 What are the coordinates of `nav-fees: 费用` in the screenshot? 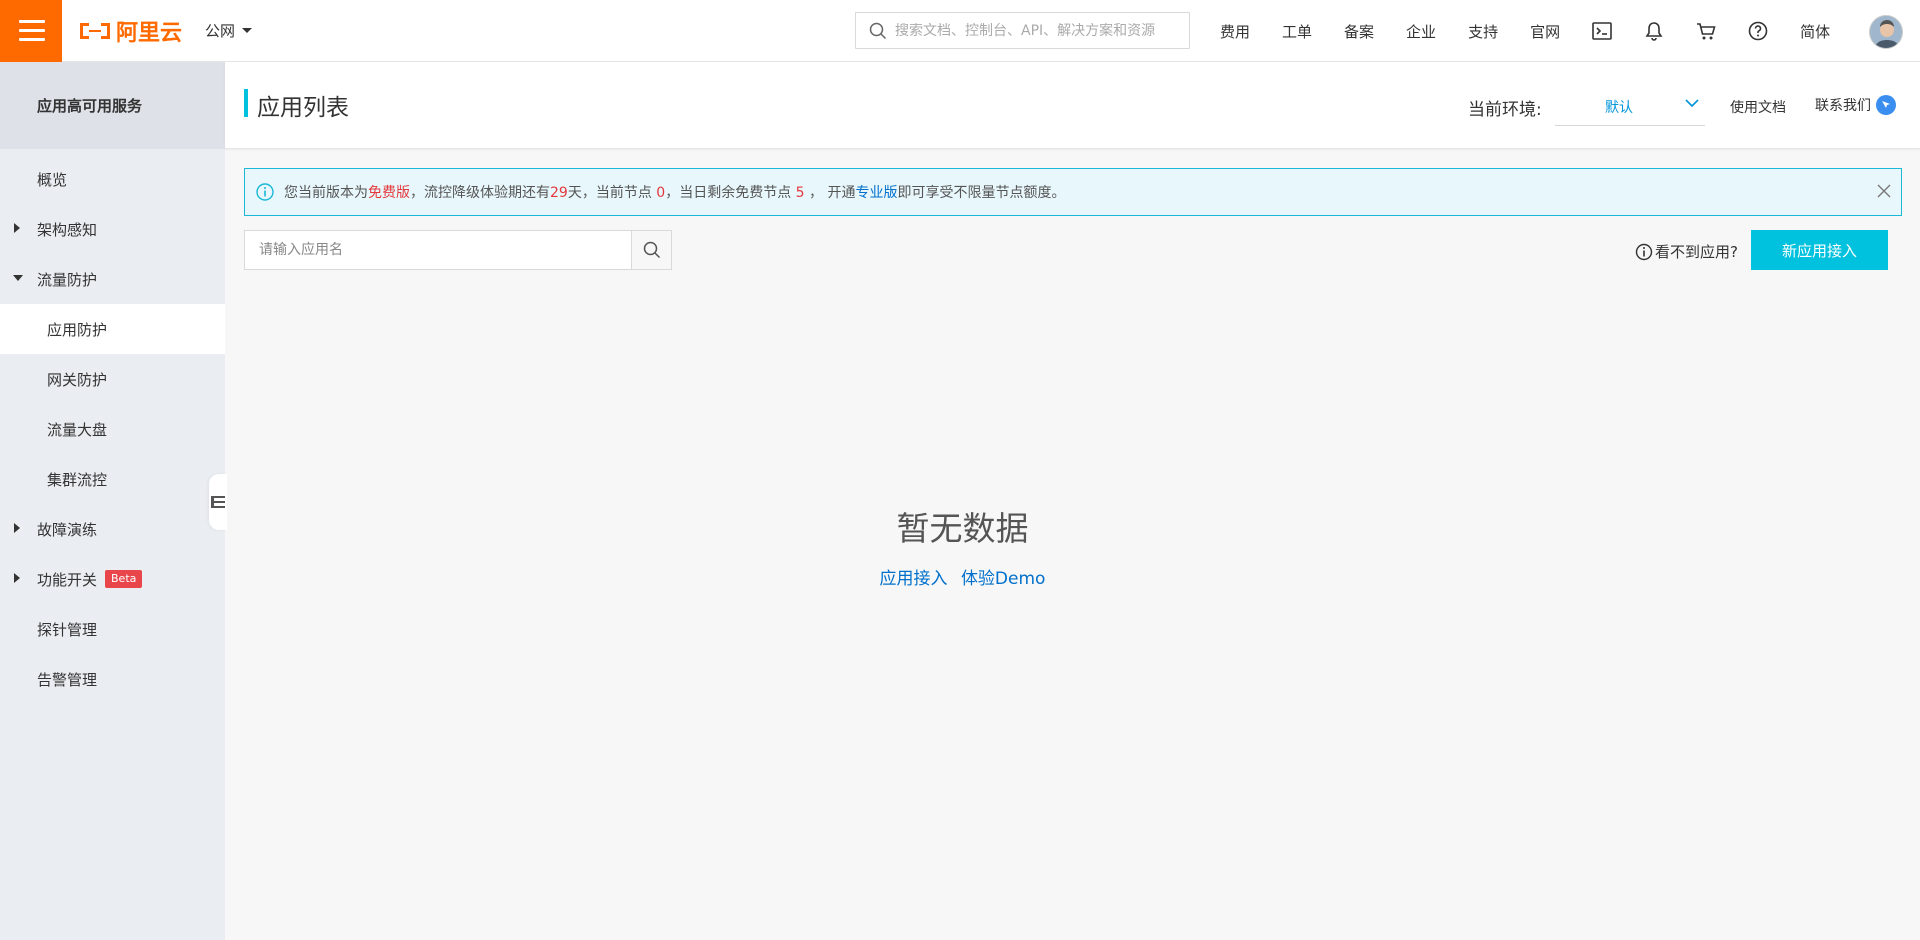 It's located at (1235, 31).